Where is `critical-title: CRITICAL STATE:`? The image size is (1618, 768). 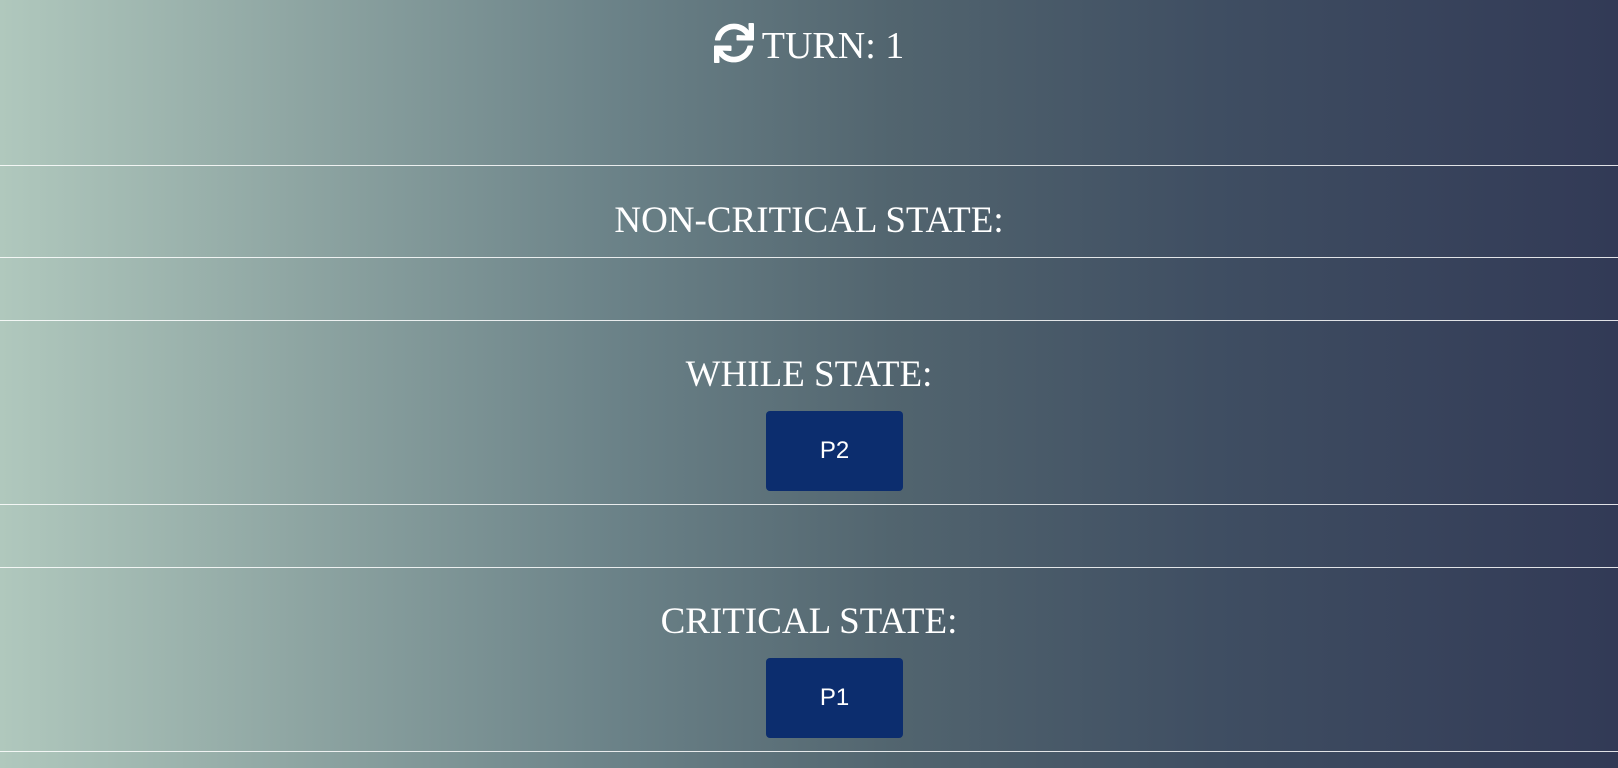 critical-title: CRITICAL STATE: is located at coordinates (809, 621).